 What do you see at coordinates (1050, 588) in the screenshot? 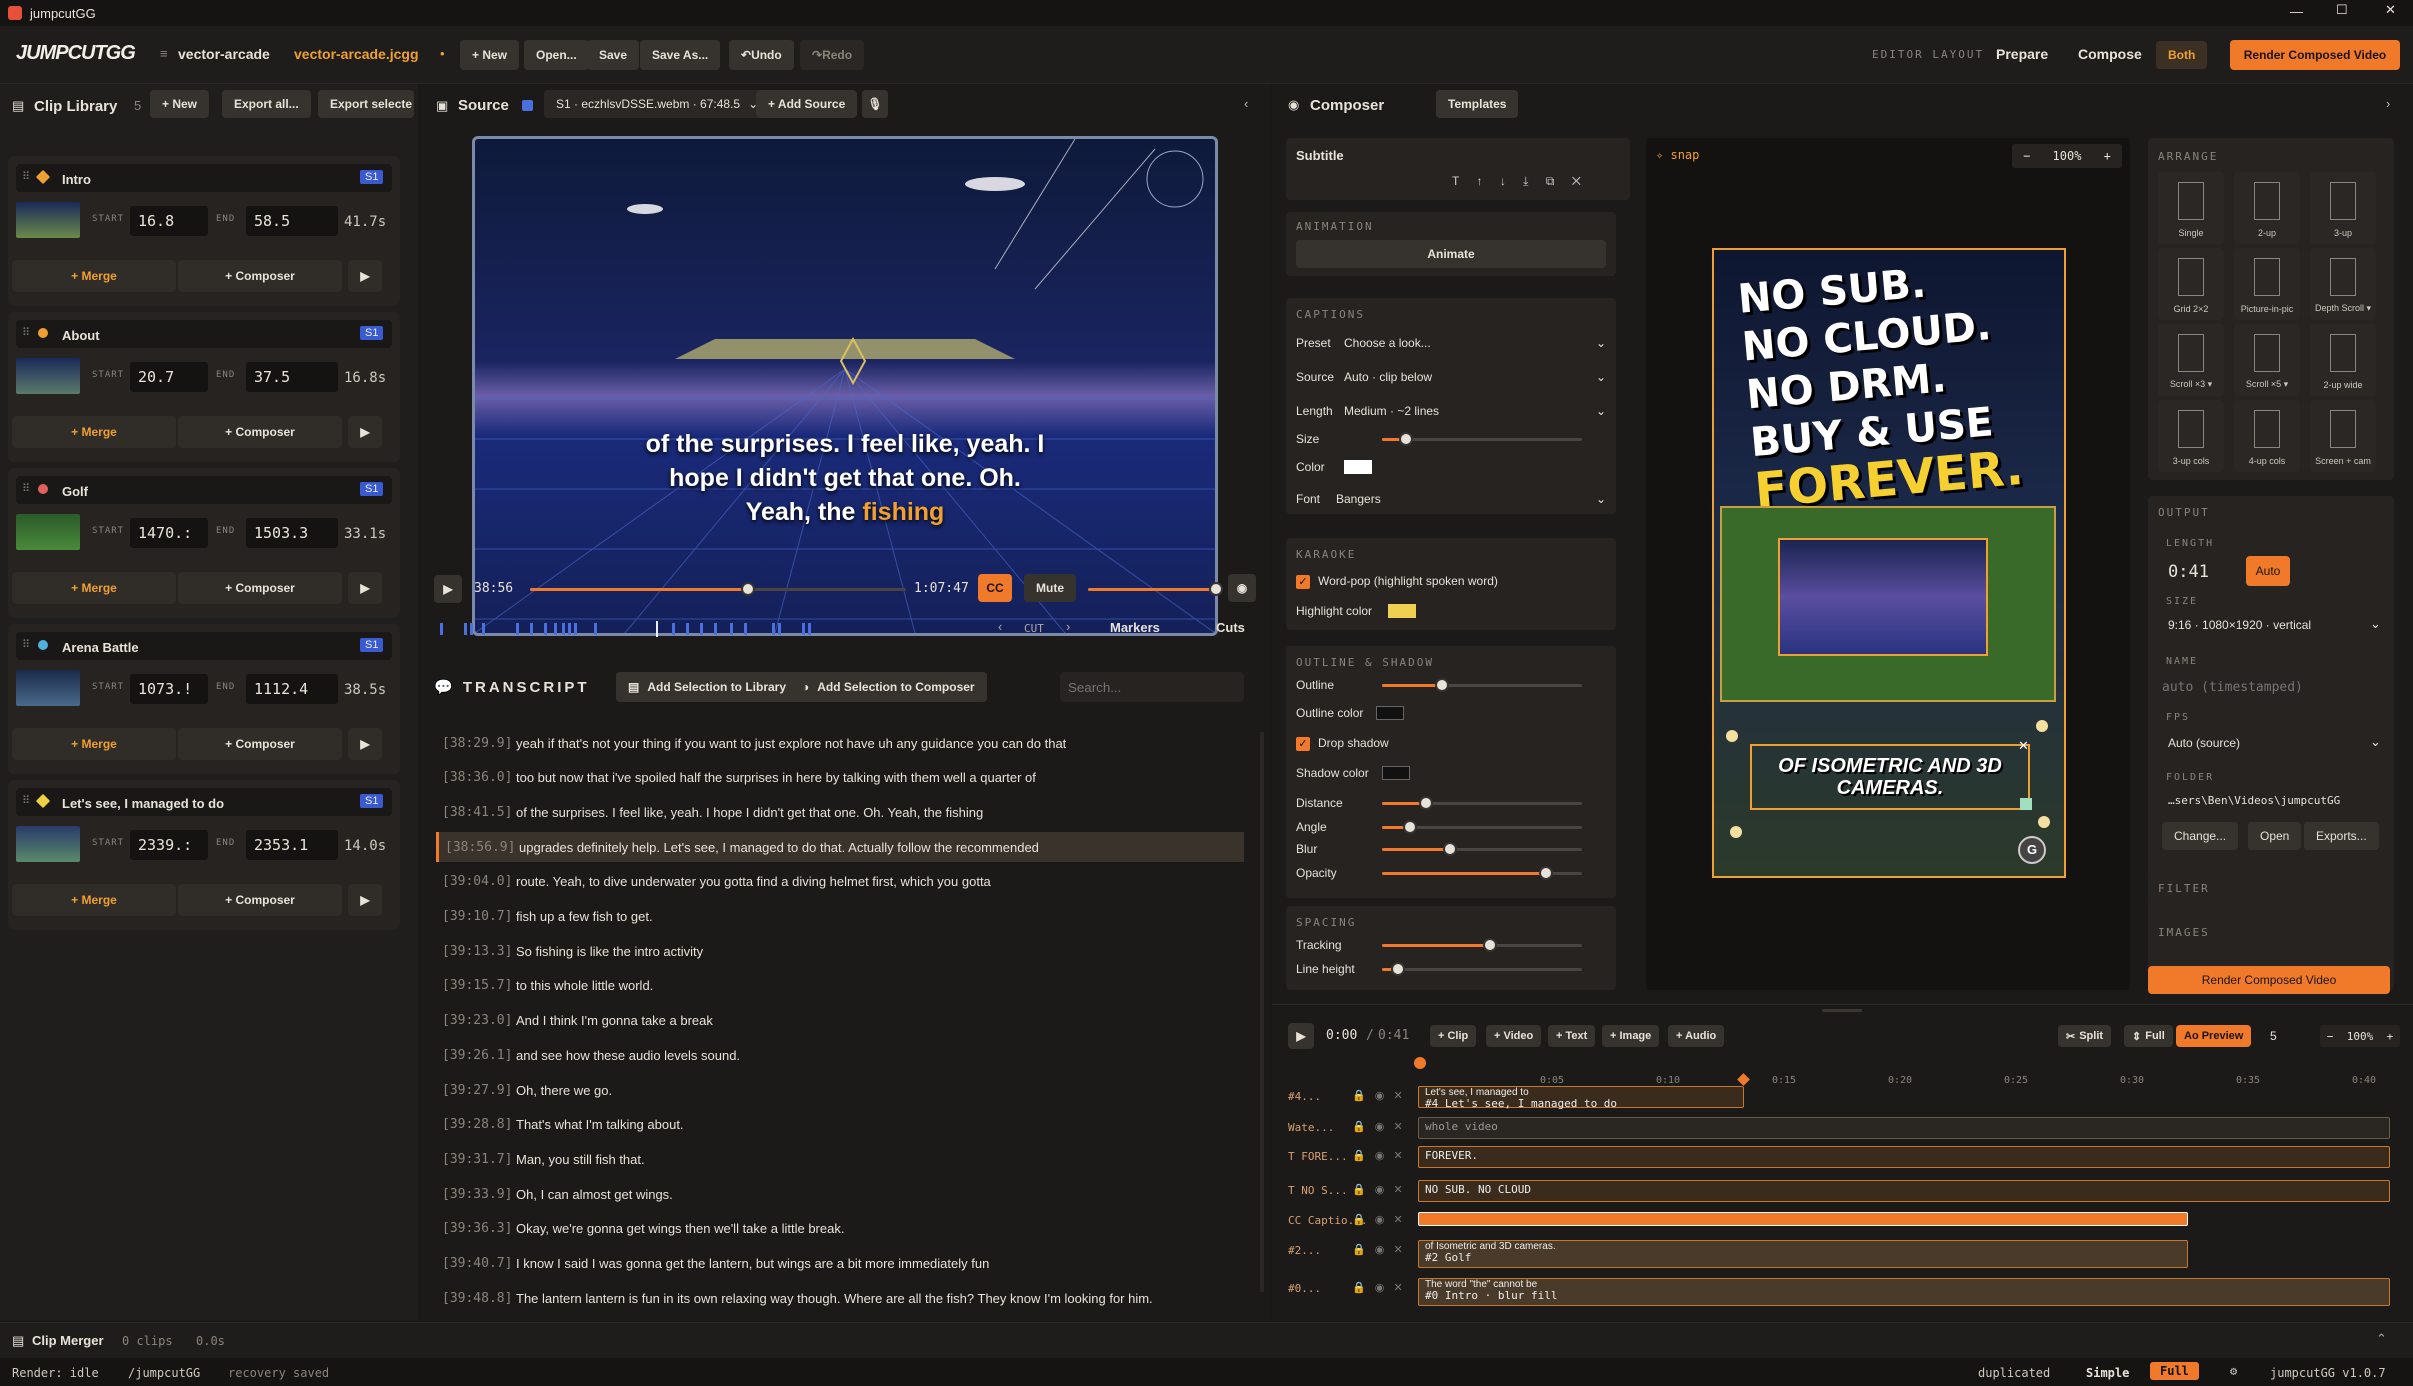
I see `mute-button: Mute` at bounding box center [1050, 588].